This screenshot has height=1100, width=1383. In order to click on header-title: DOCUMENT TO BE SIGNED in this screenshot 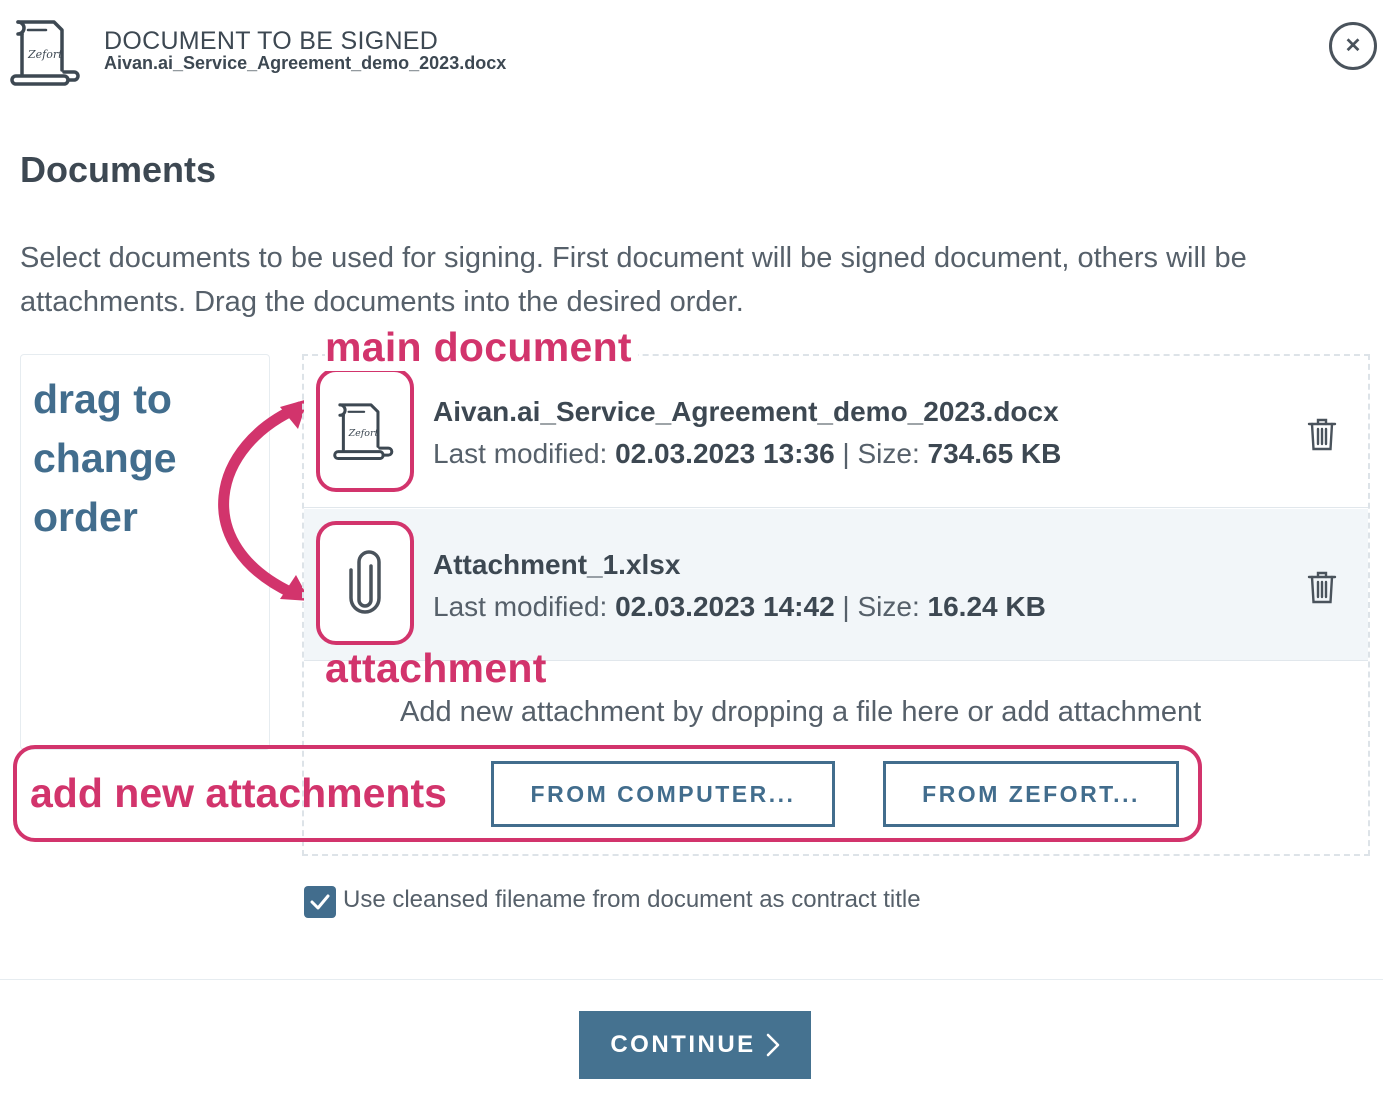, I will do `click(271, 41)`.